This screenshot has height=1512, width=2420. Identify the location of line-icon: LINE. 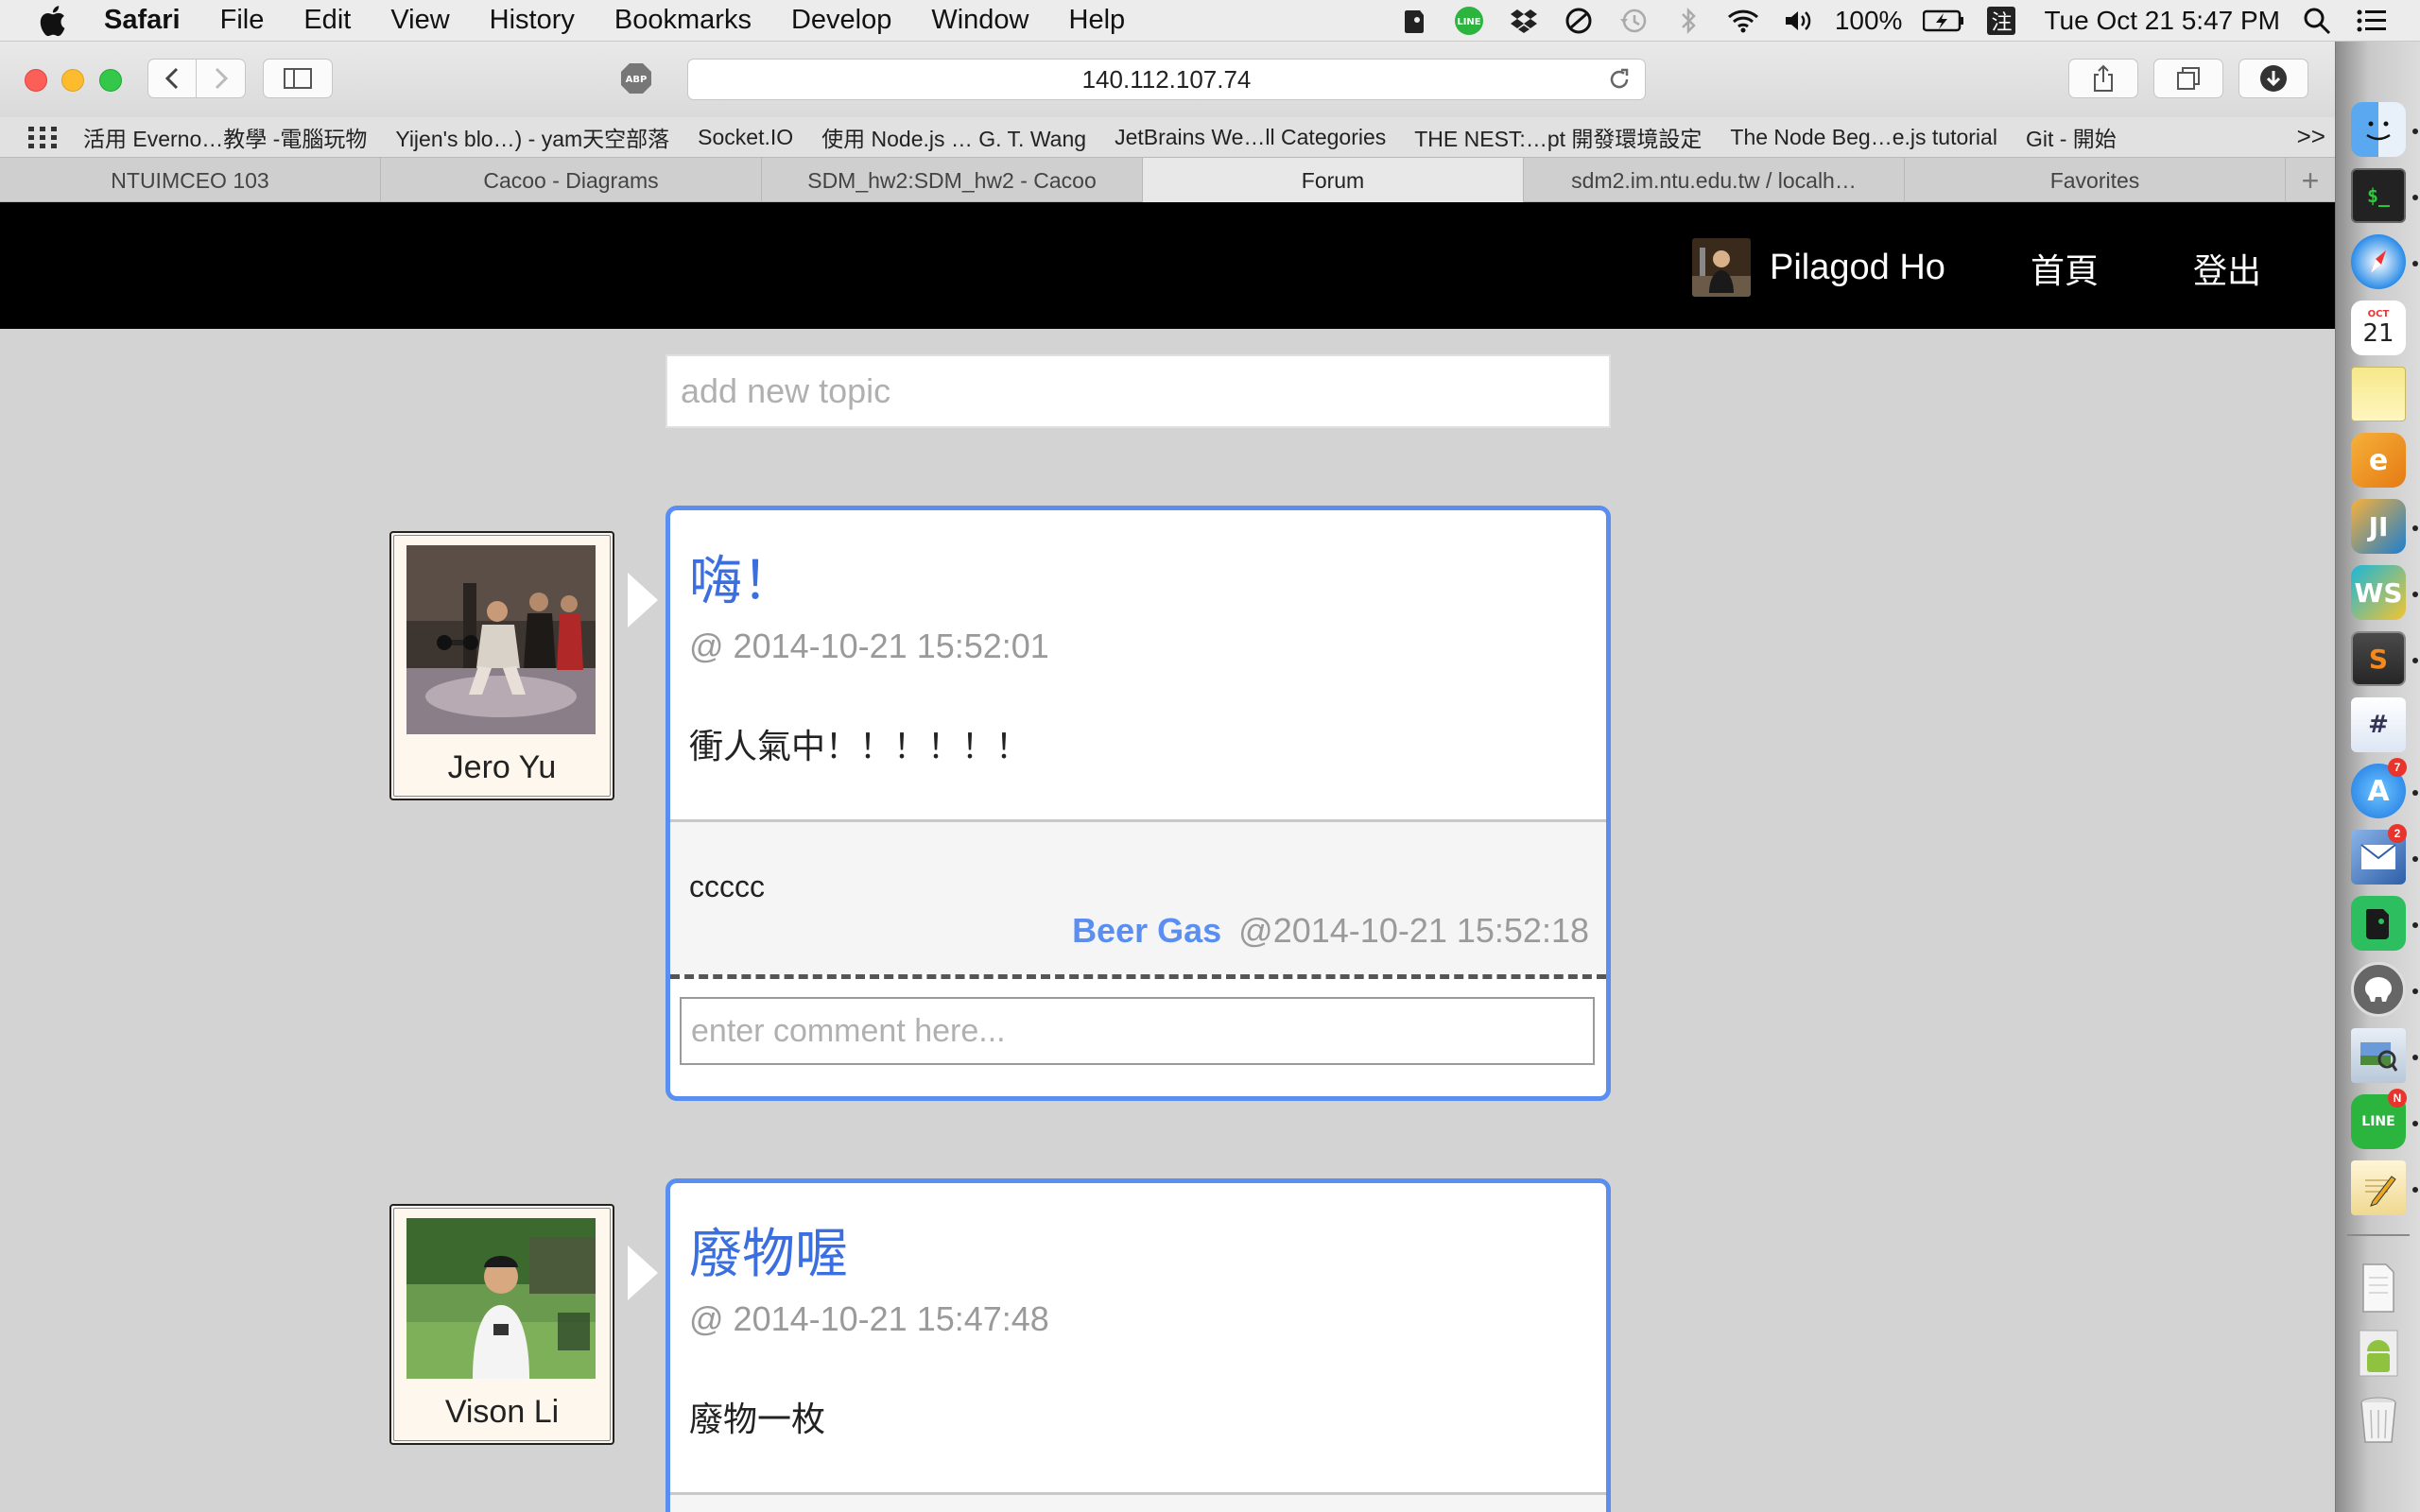
(1469, 21).